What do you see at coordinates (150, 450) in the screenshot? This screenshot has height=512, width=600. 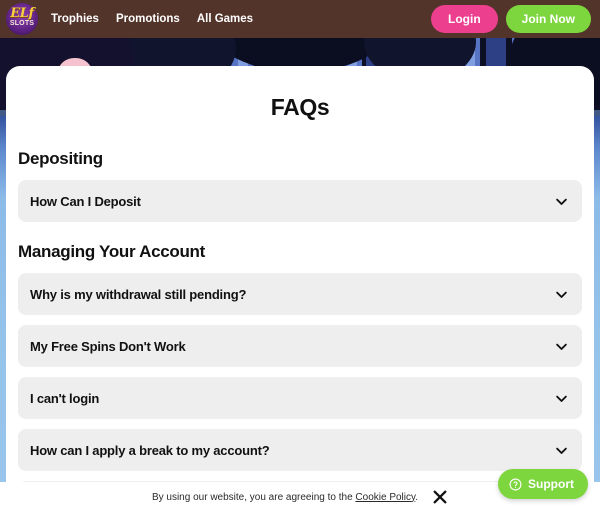 I see `faq-question-label: How can I apply a break to my account?` at bounding box center [150, 450].